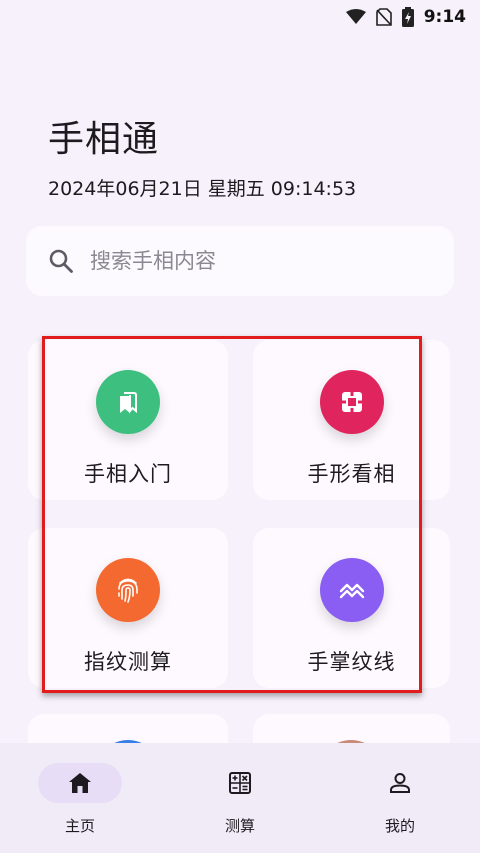 This screenshot has width=480, height=853. What do you see at coordinates (351, 474) in the screenshot?
I see `card-label: 手形看相` at bounding box center [351, 474].